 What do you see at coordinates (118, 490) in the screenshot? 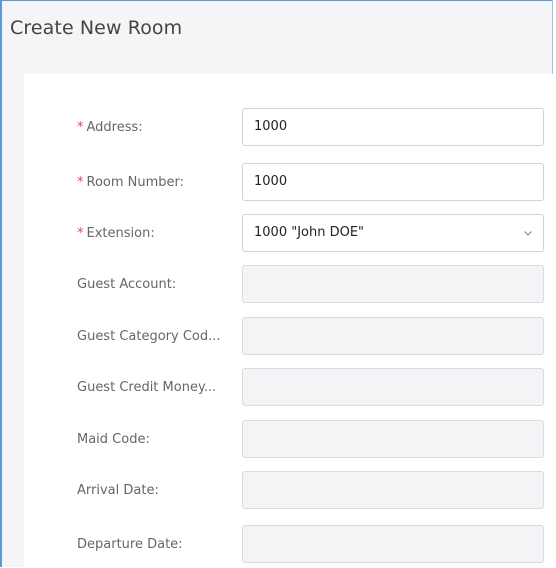
I see `arrival-date-label: Arrival Date:` at bounding box center [118, 490].